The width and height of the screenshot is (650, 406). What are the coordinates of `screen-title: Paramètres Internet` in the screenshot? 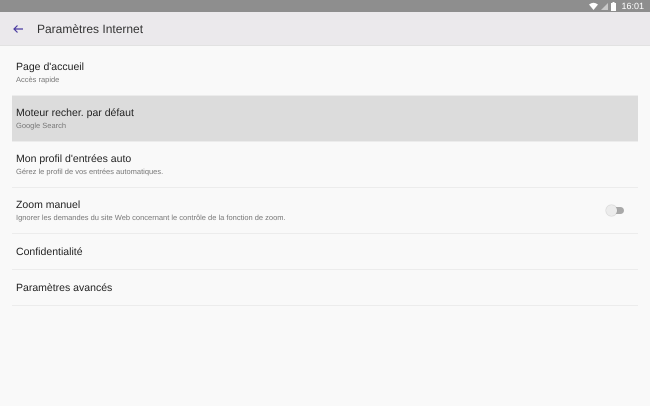 It's located at (90, 29).